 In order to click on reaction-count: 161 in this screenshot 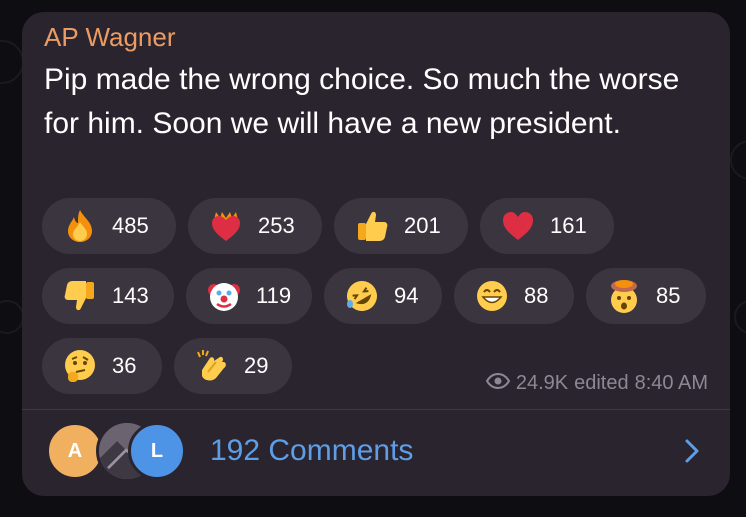, I will do `click(568, 225)`.